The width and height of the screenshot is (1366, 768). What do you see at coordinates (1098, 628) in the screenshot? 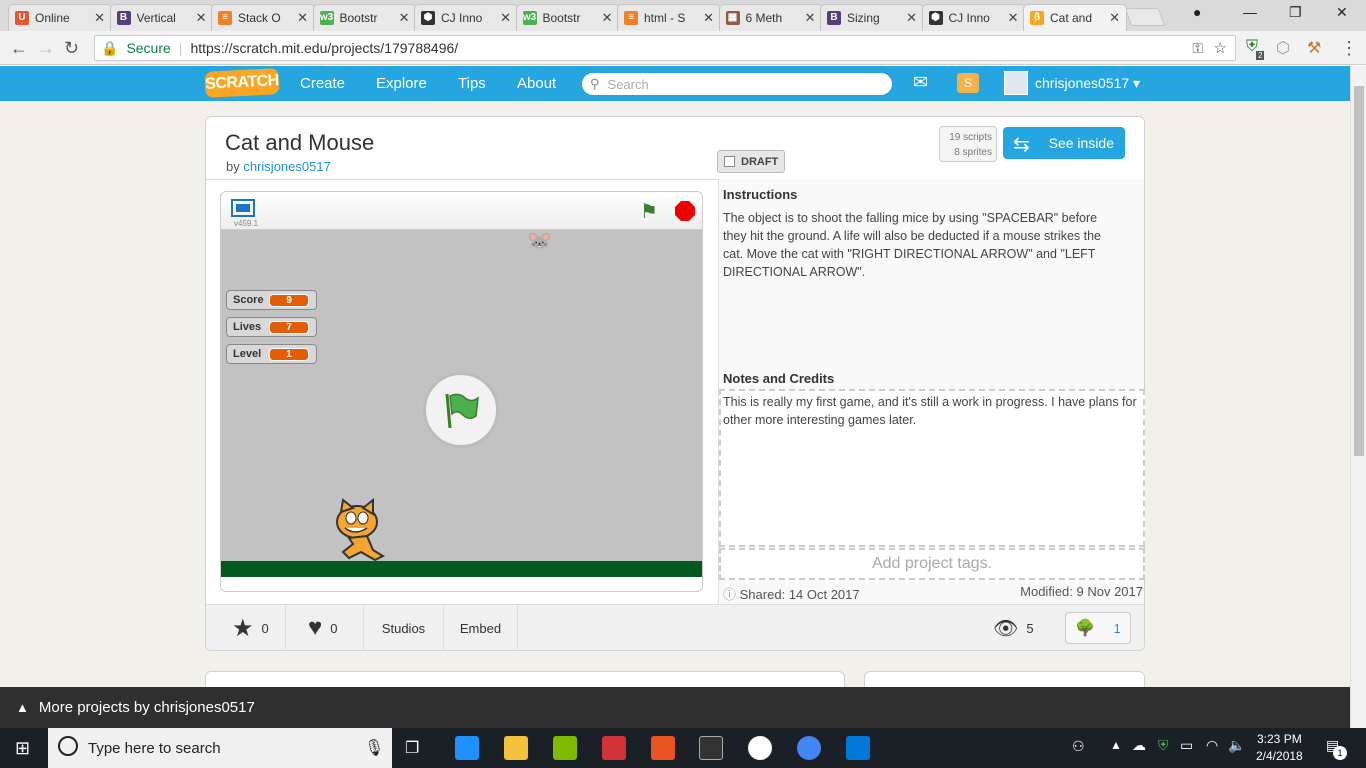
I see `remix-tree-button: 🌳 1` at bounding box center [1098, 628].